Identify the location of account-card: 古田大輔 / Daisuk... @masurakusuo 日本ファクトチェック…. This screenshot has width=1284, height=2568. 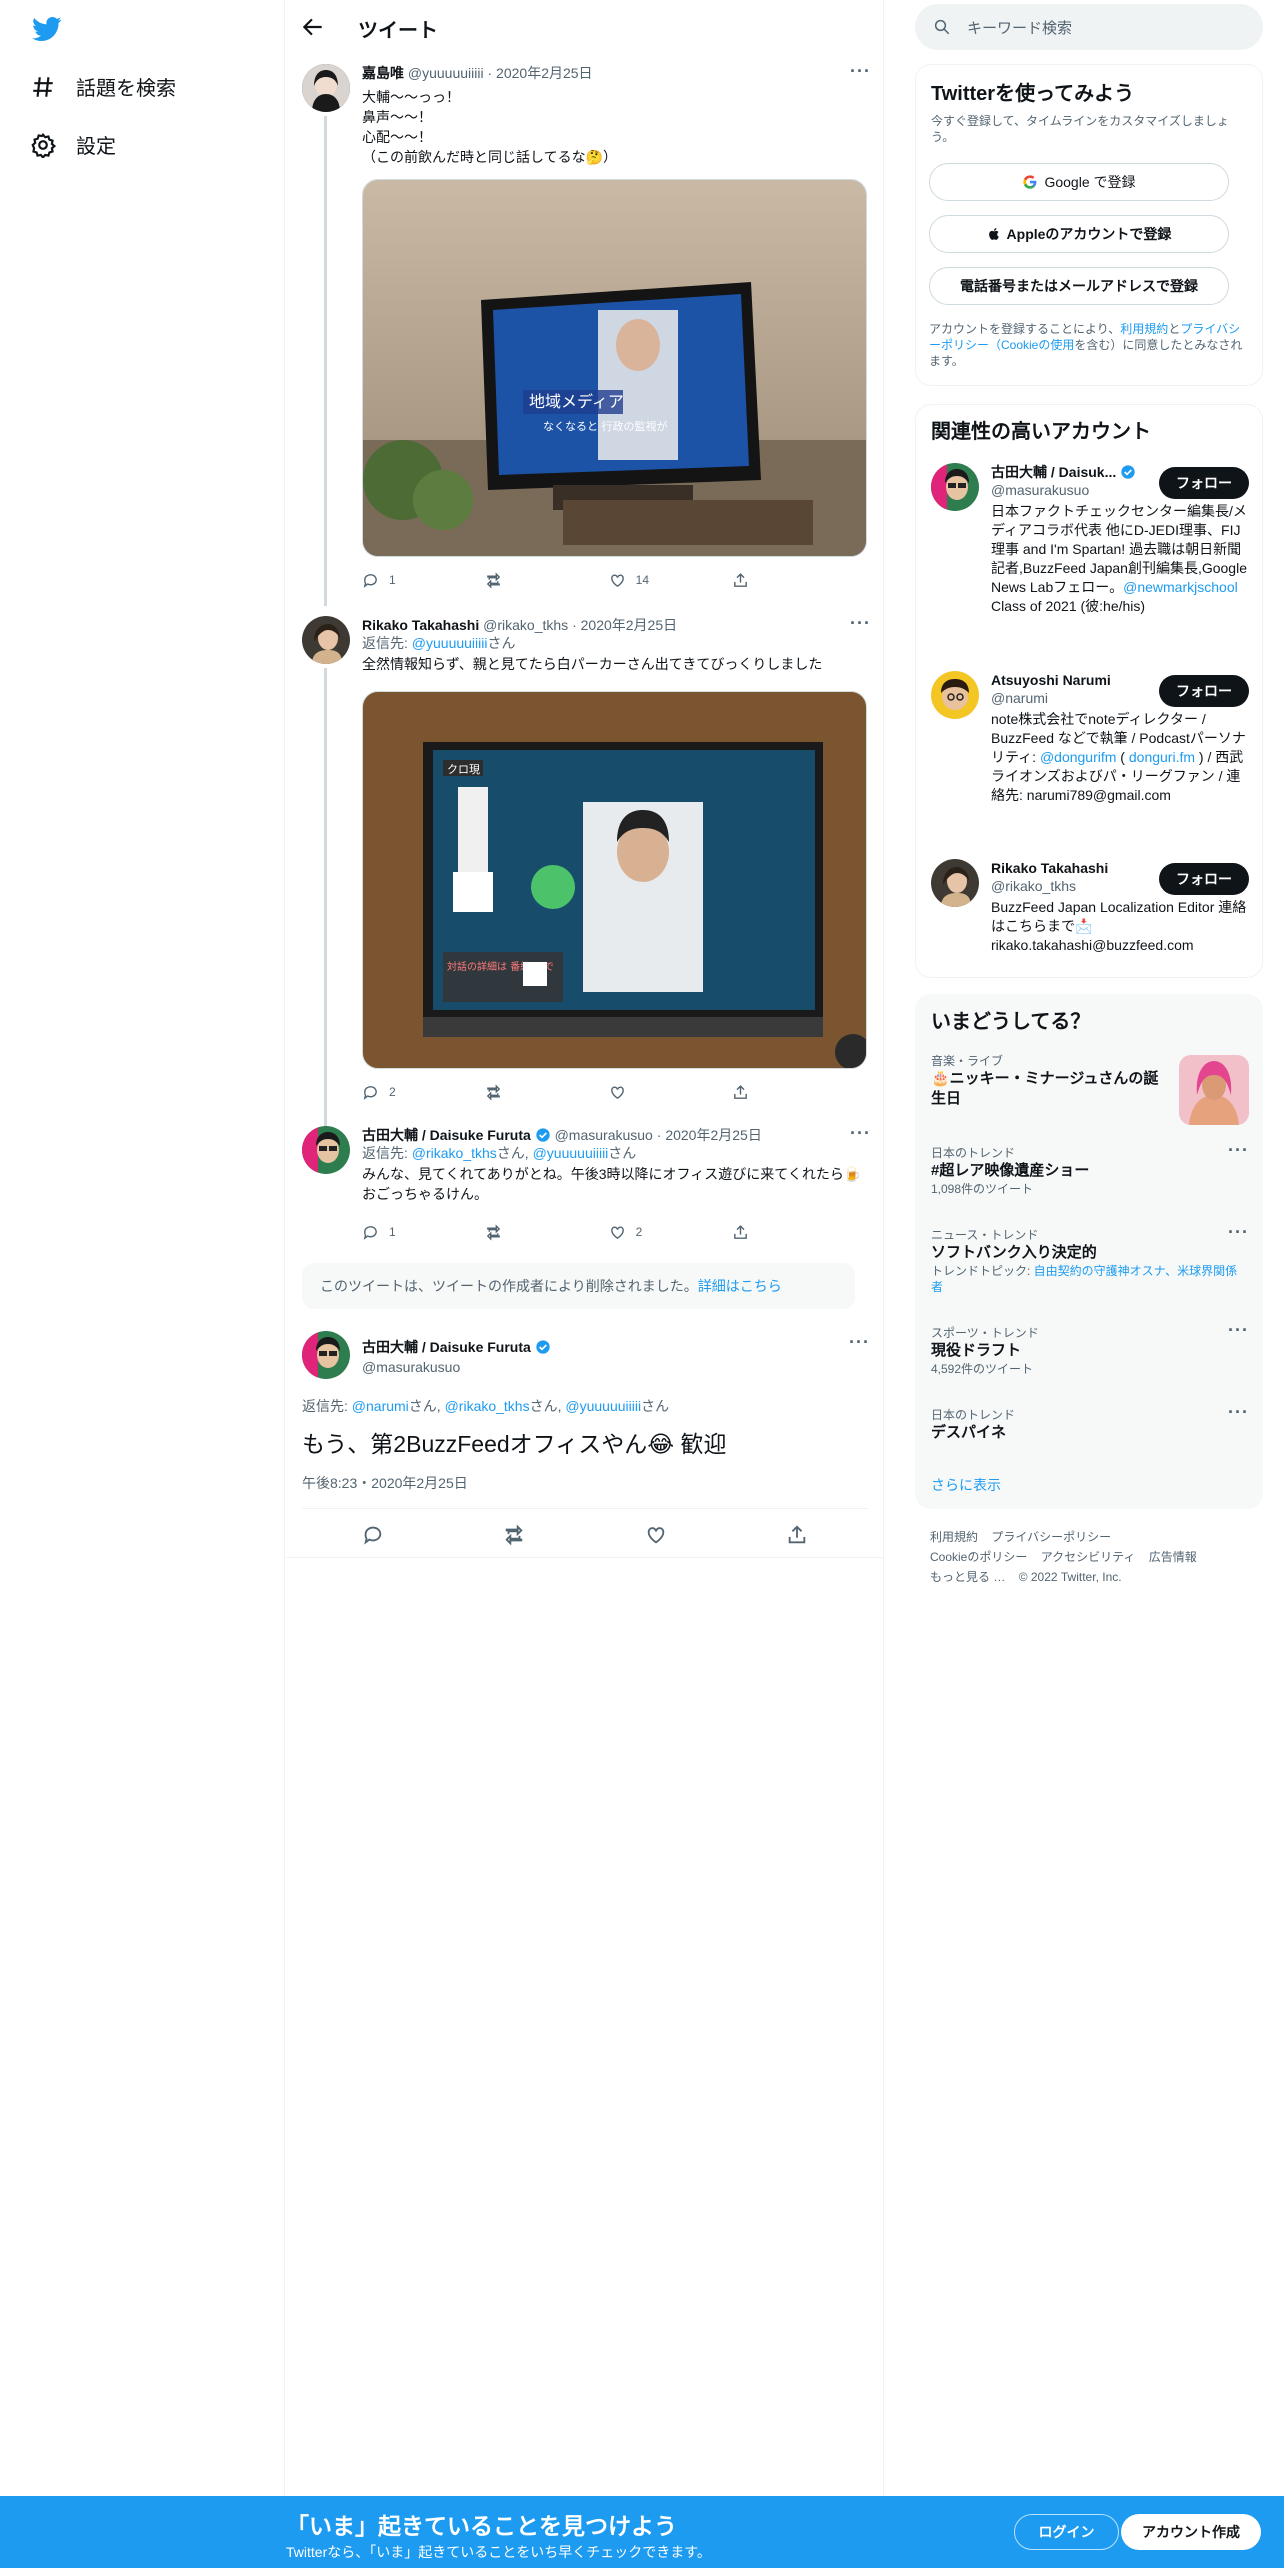
(1090, 558).